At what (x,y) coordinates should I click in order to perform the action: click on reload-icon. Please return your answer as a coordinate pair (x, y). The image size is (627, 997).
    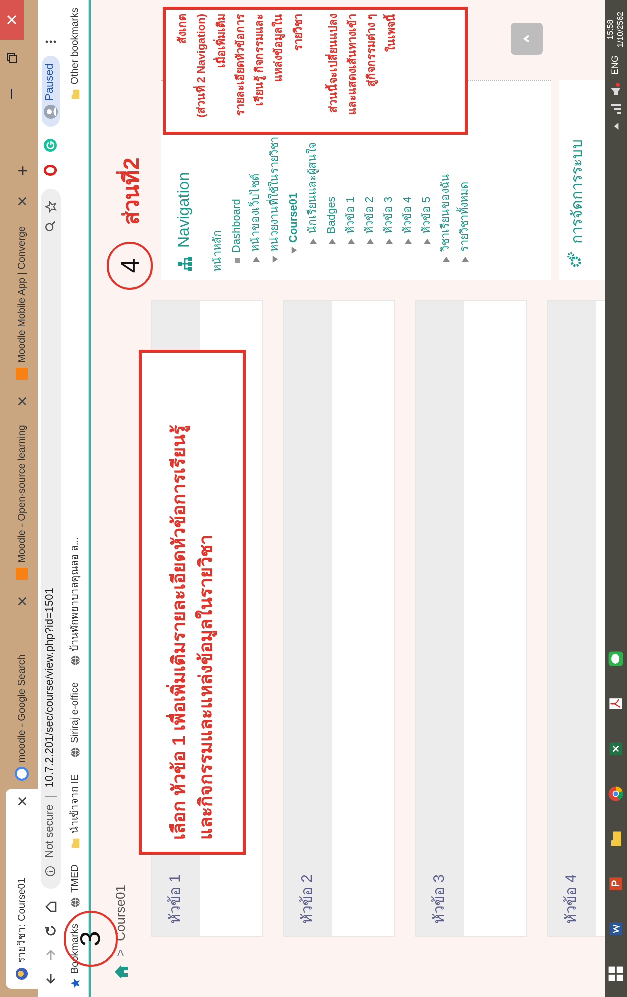
    Looking at the image, I should click on (50, 931).